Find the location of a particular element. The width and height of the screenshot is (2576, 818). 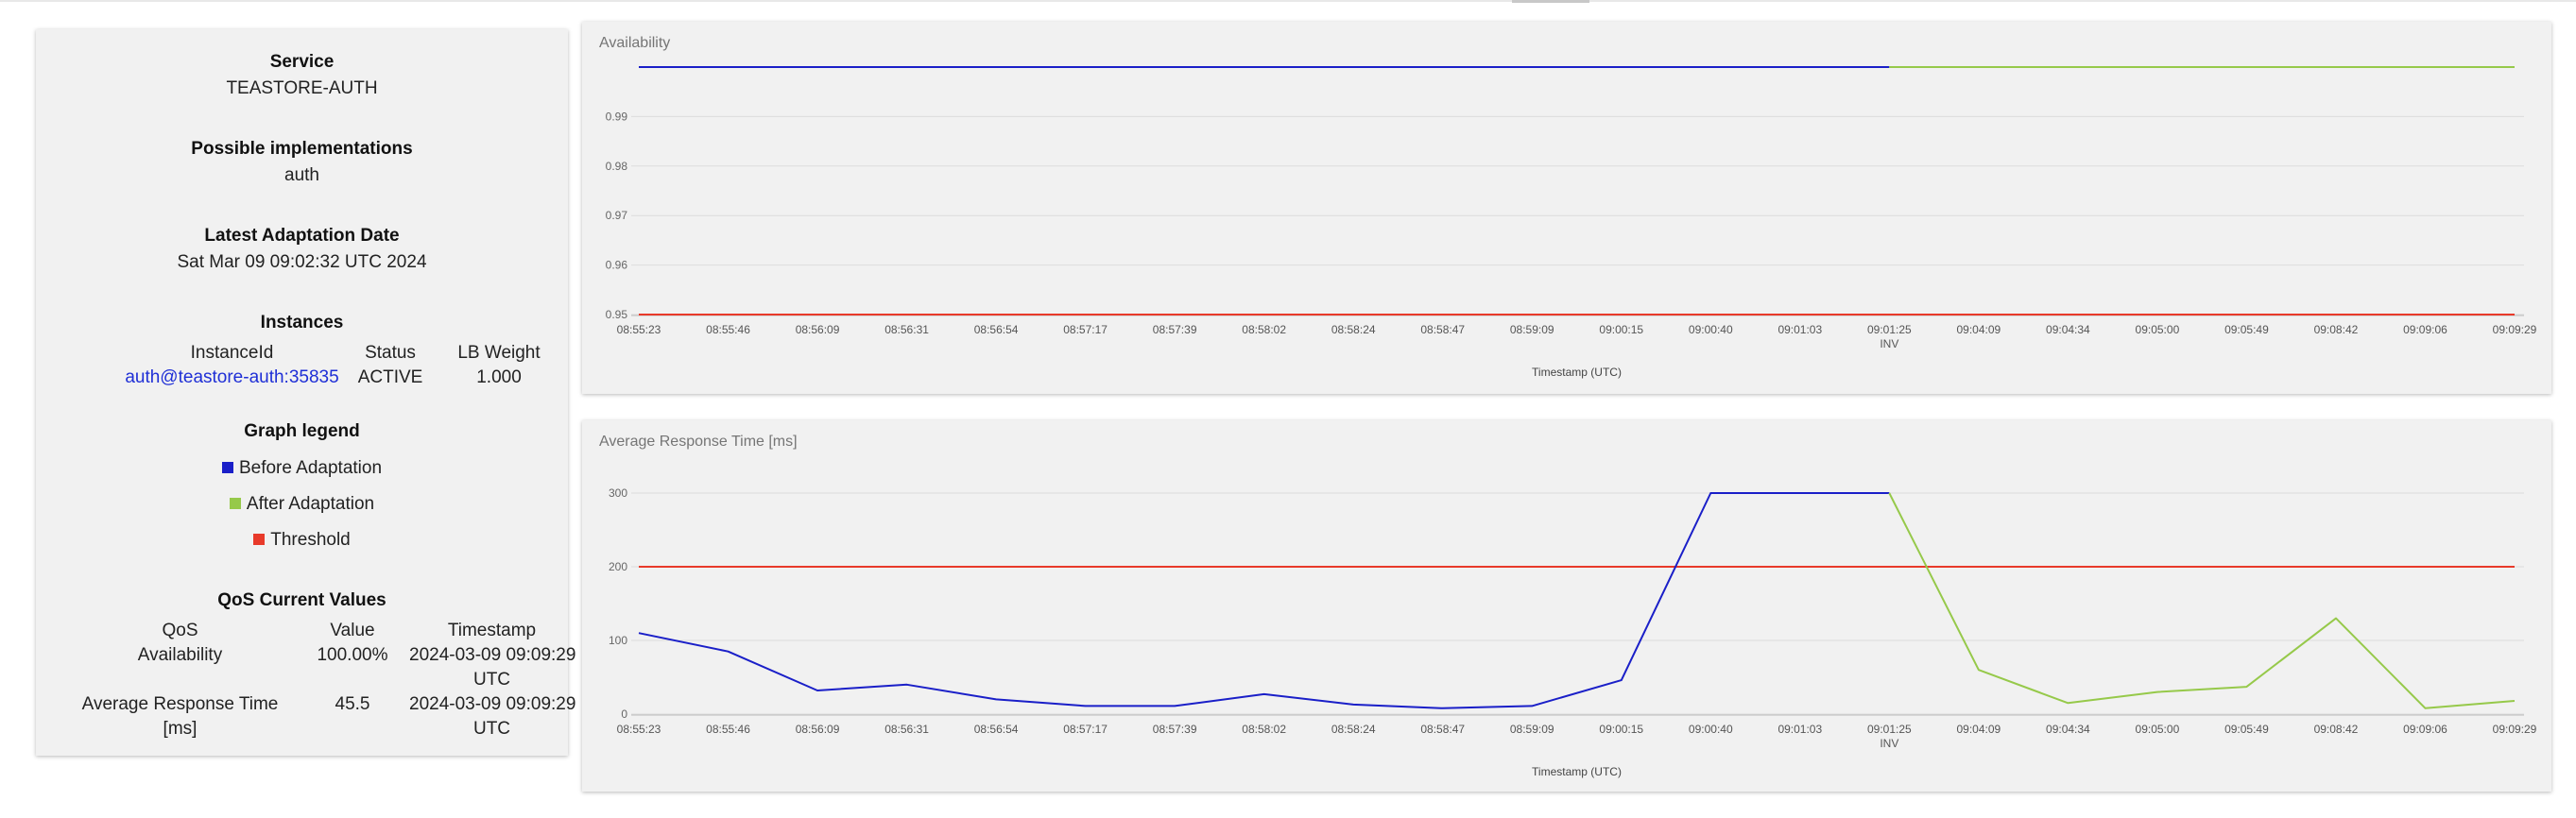

x-tick-label: 09:04:09 is located at coordinates (1978, 329).